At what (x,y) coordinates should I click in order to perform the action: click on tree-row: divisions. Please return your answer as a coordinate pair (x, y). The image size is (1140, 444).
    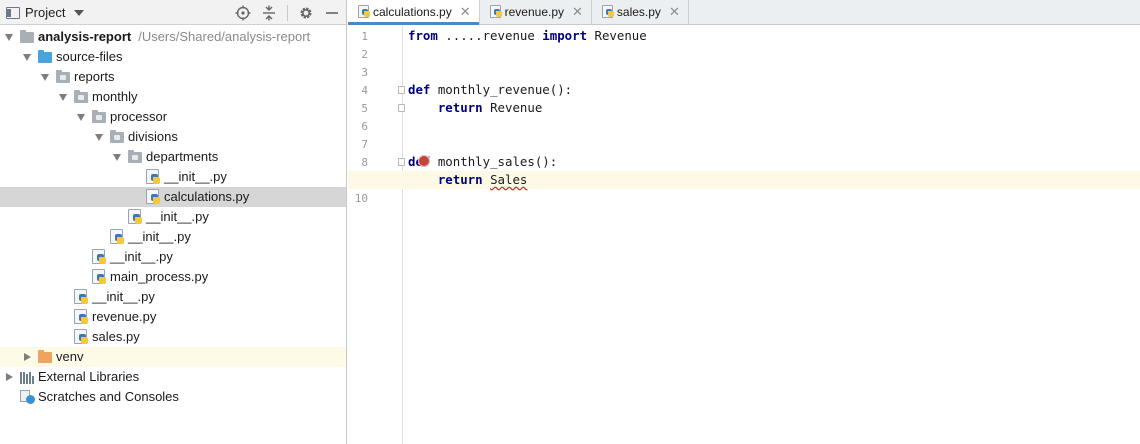
    Looking at the image, I should click on (173, 137).